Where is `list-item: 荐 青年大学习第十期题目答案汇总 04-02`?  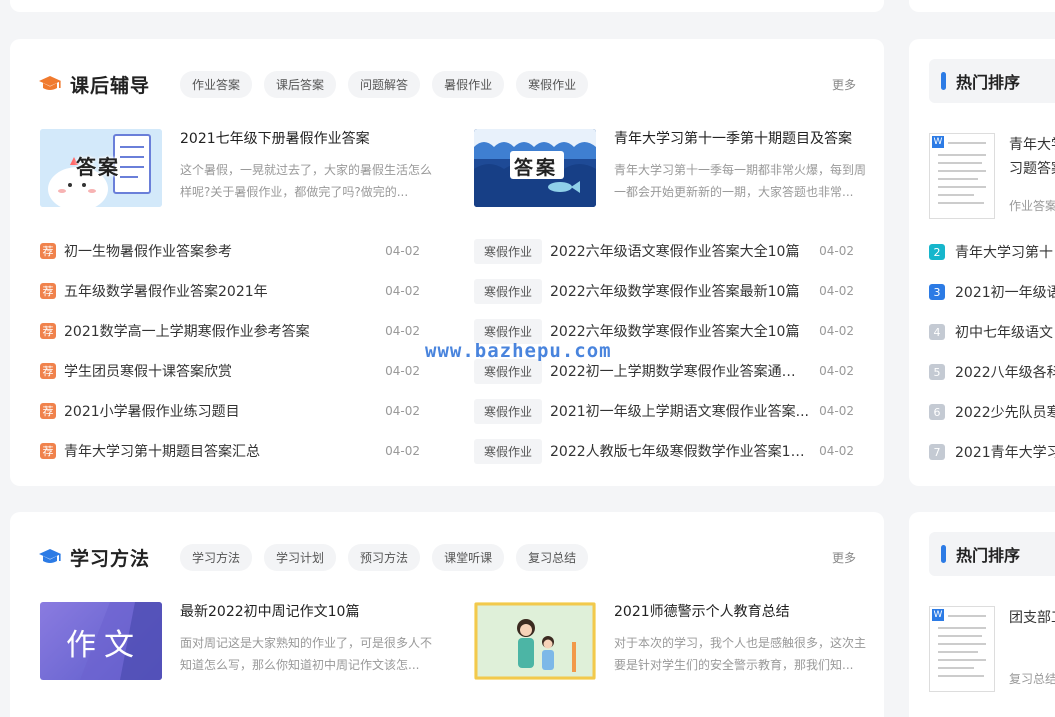 list-item: 荐 青年大学习第十期题目答案汇总 04-02 is located at coordinates (230, 451).